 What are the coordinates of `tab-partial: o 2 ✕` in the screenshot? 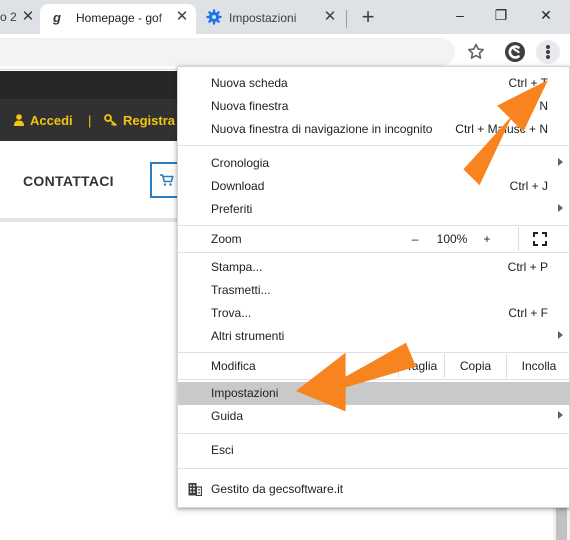 It's located at (20, 17).